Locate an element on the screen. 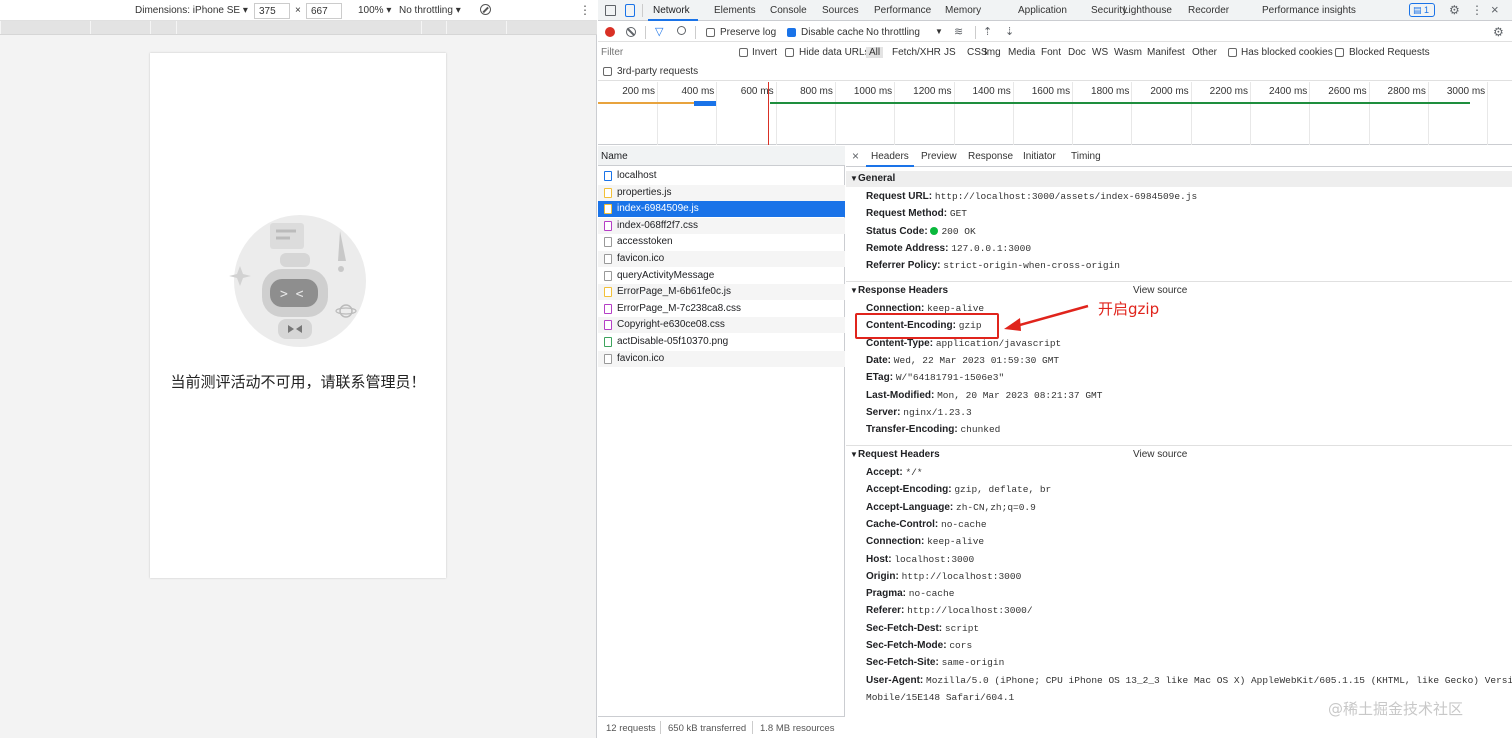  header-row: Accept-Language: zh-CN,zh;q=0.9 is located at coordinates (951, 507).